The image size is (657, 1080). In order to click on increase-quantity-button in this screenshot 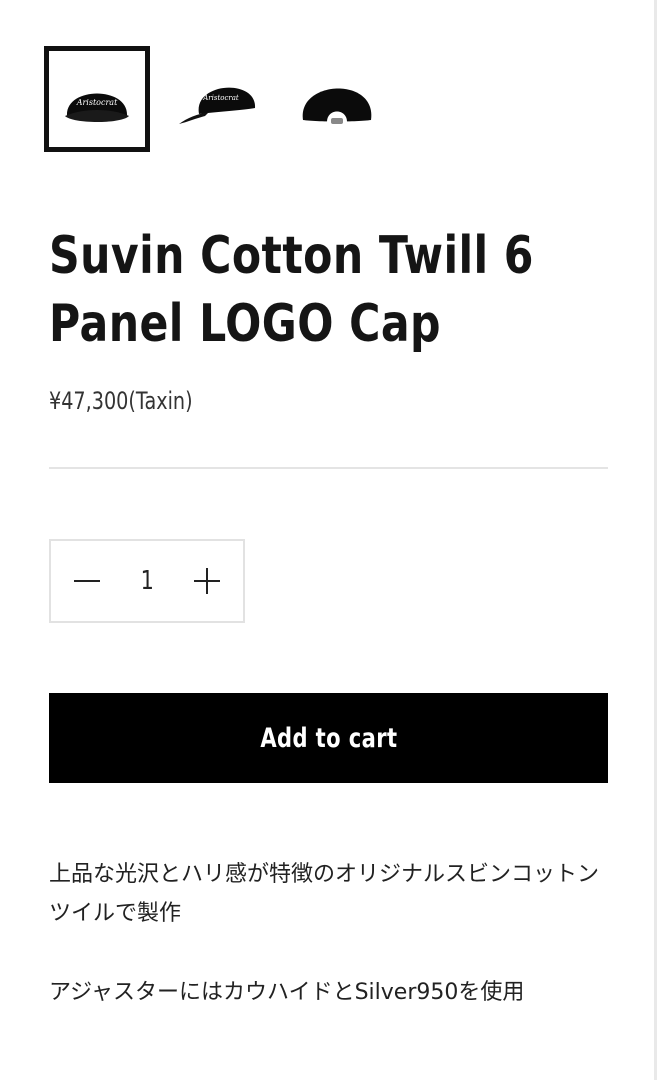, I will do `click(207, 581)`.